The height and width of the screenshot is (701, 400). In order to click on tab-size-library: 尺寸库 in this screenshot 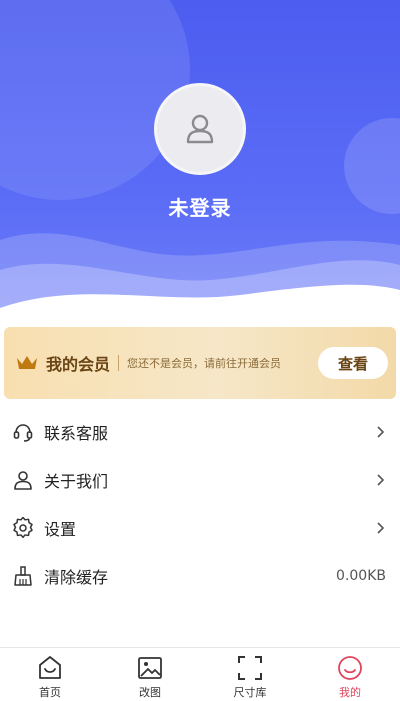, I will do `click(250, 674)`.